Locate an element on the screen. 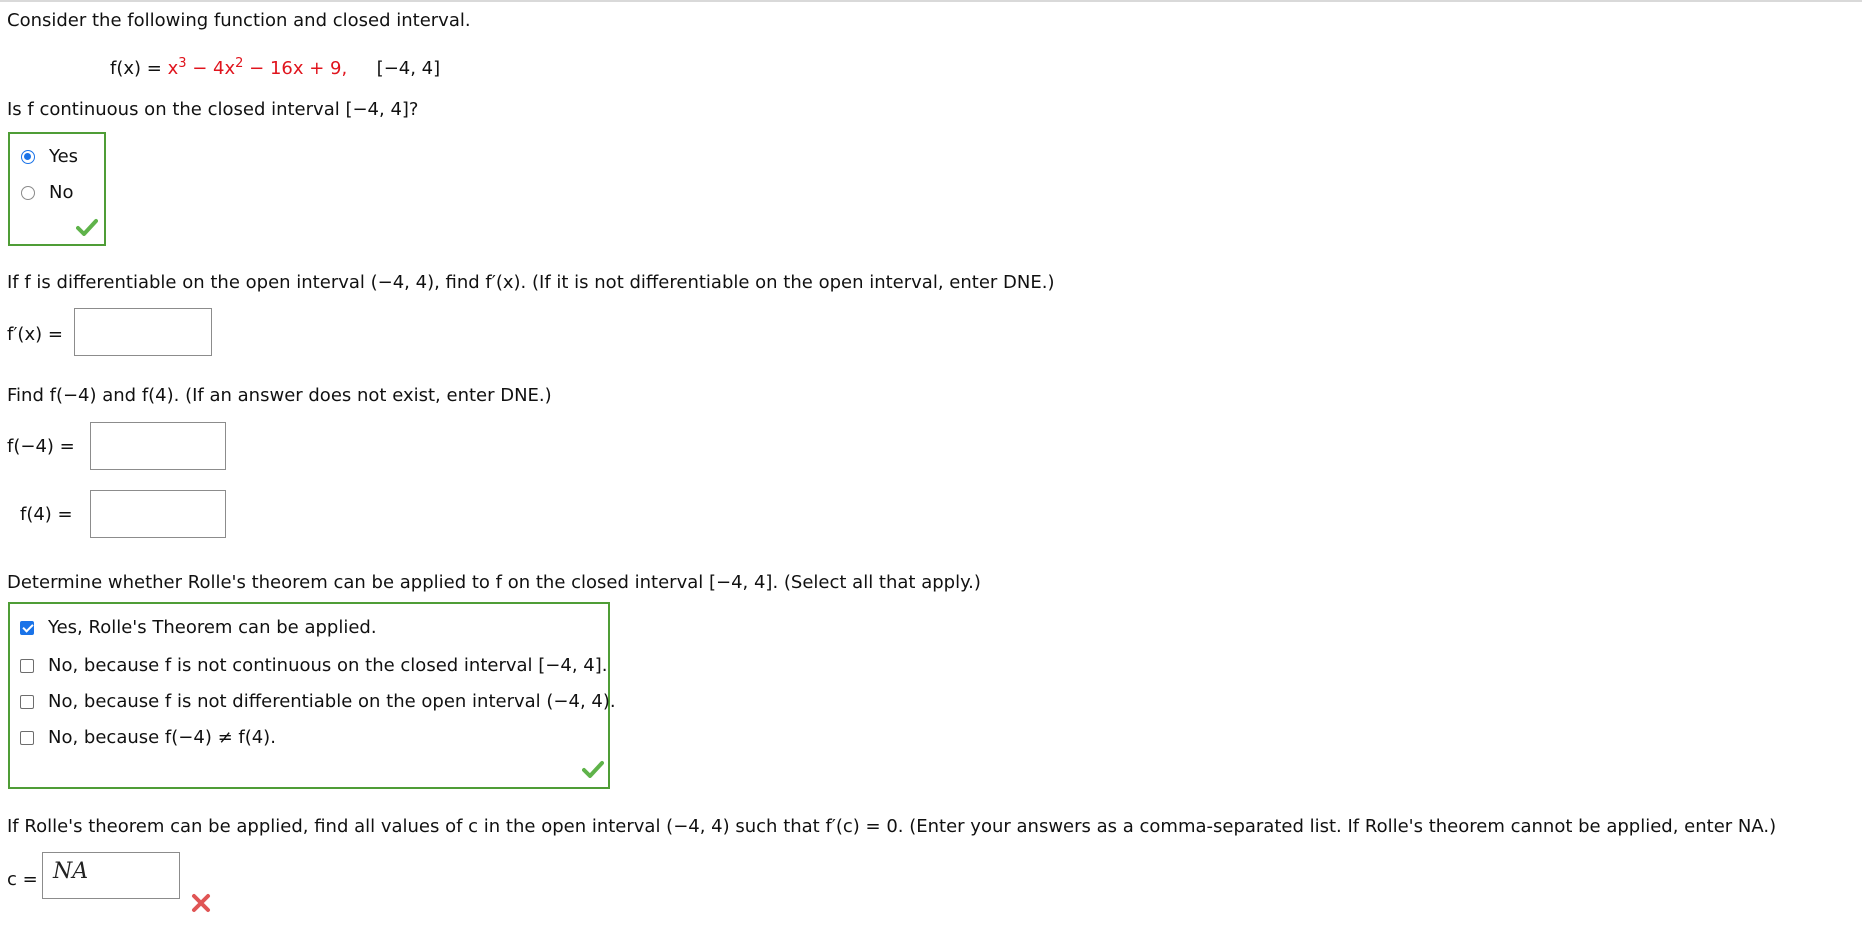 Image resolution: width=1862 pixels, height=938 pixels. q1-option-yes-label: Yes is located at coordinates (64, 156).